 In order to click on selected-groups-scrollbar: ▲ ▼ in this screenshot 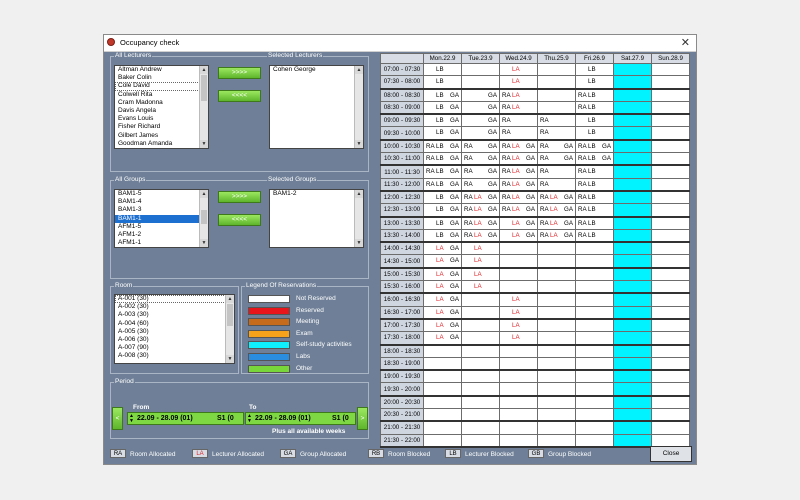, I will do `click(358, 218)`.